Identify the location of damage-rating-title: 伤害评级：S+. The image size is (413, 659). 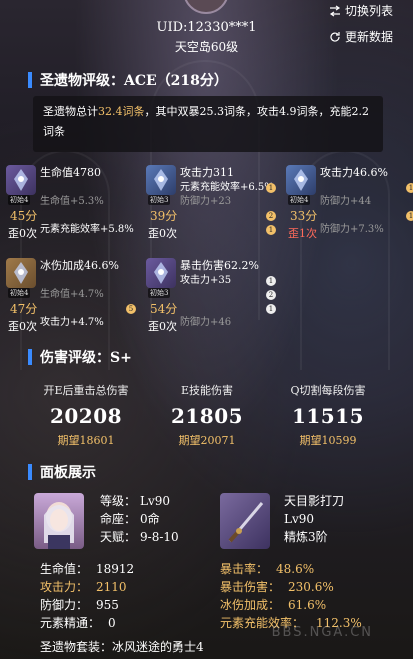
(80, 357).